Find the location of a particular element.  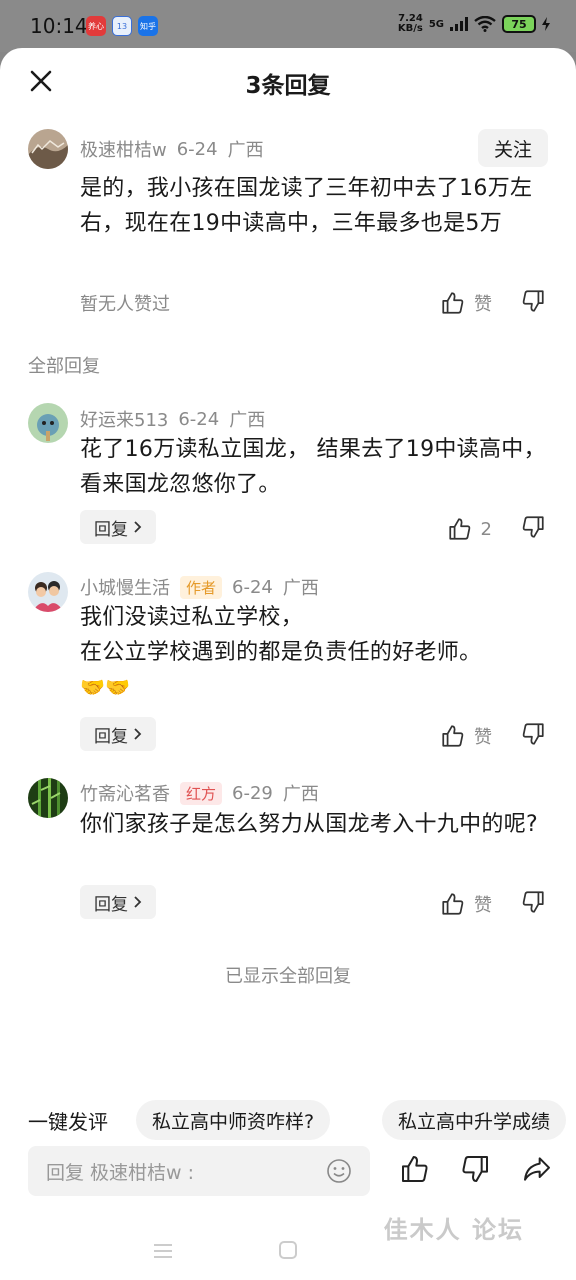

status-app-icons: 养心 13 知乎 is located at coordinates (122, 26).